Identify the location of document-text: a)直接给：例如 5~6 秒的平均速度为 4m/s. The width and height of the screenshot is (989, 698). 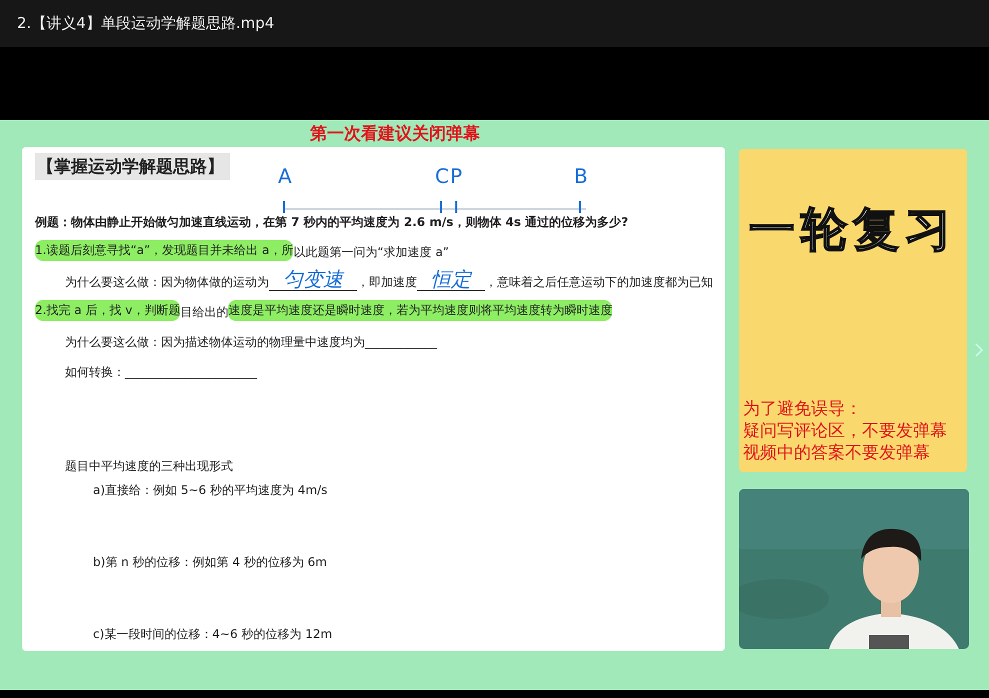
(210, 490).